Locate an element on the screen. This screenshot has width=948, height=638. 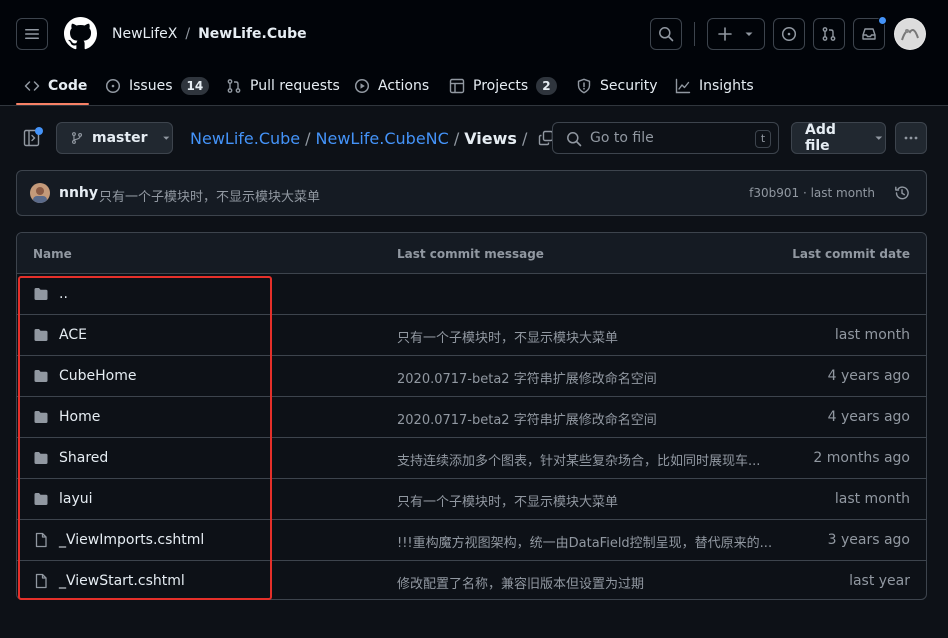
row-commit-date: 4 years ago is located at coordinates (868, 417).